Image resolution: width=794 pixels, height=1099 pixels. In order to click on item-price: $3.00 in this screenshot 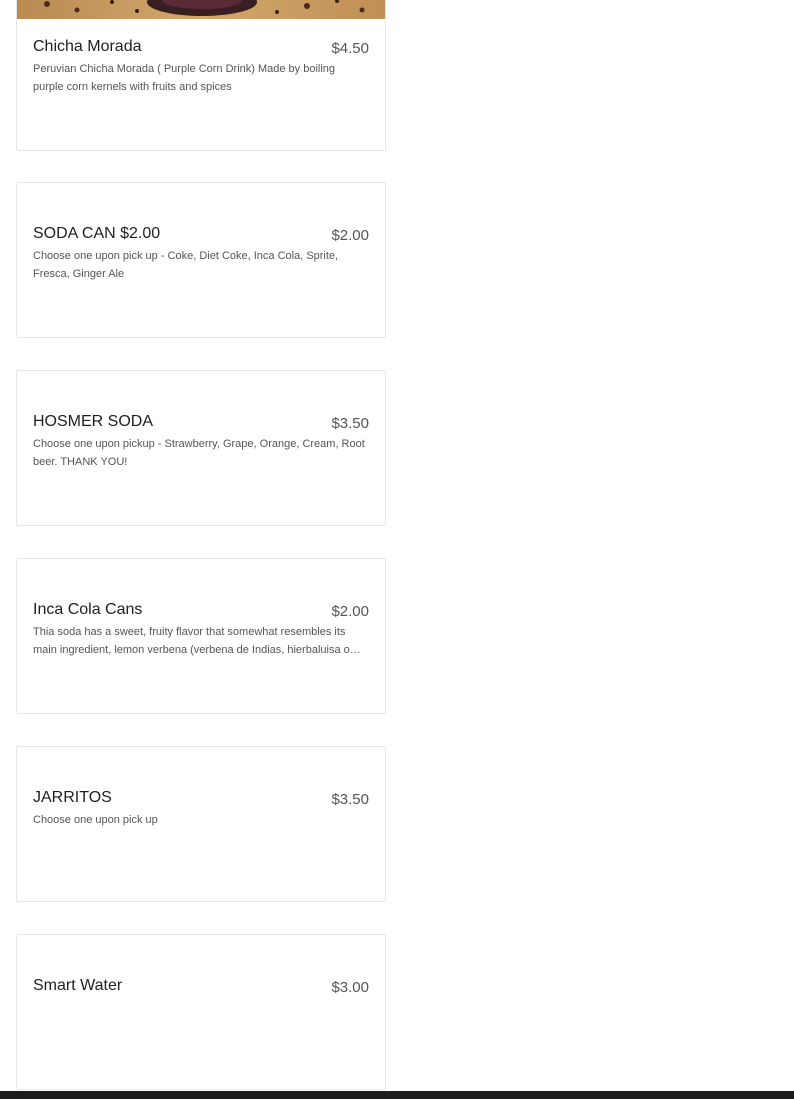, I will do `click(350, 987)`.